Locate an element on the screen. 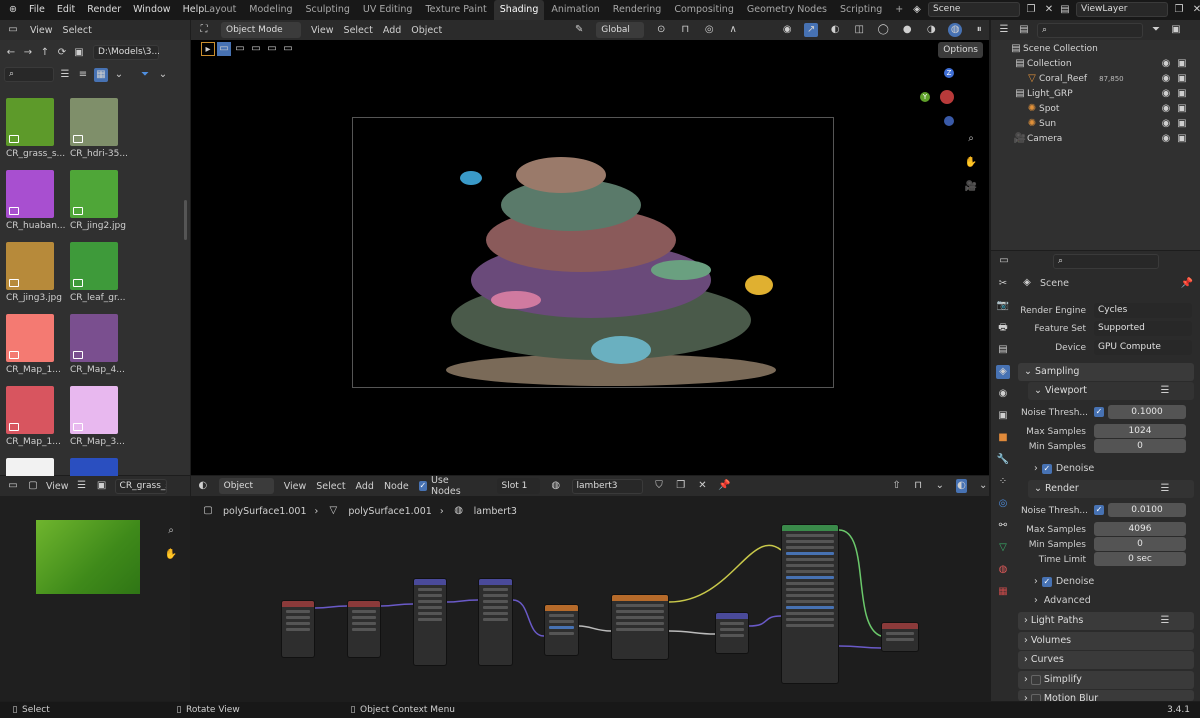 The height and width of the screenshot is (718, 1200). node-image-texture-large is located at coordinates (640, 627).